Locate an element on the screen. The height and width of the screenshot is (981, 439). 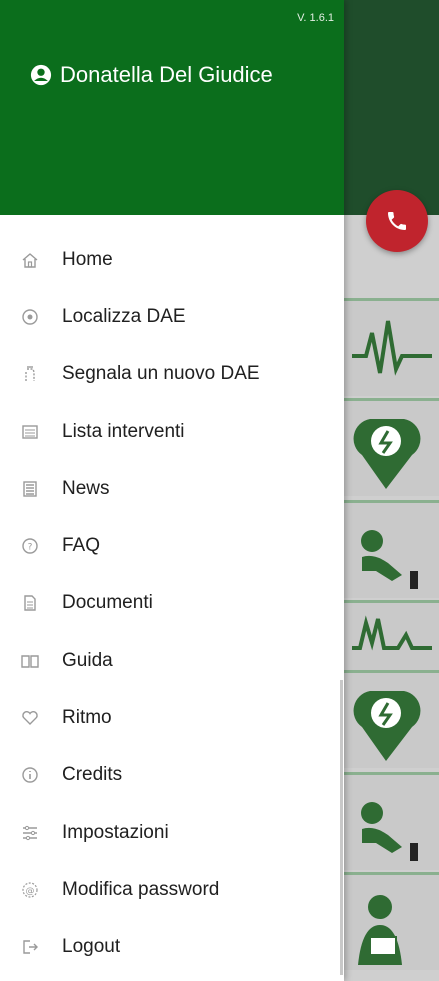
ecg-icon is located at coordinates (392, 348).